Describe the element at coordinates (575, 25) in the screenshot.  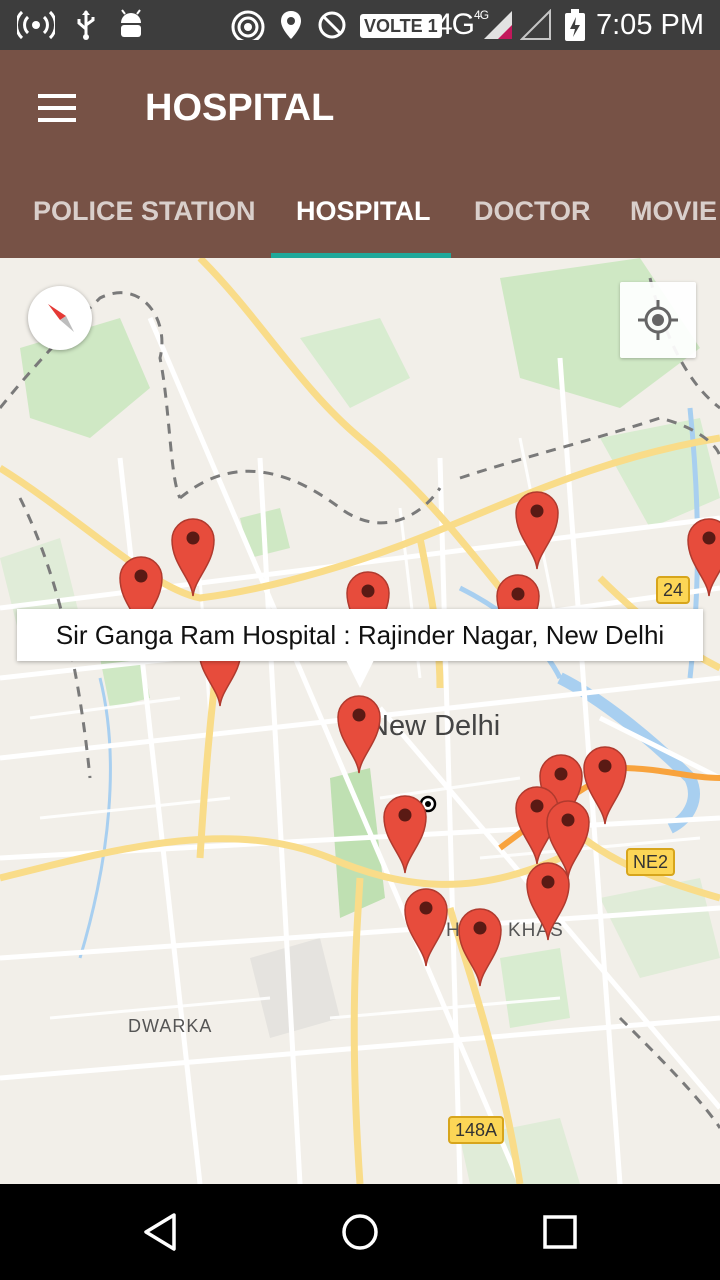
I see `battery-icon` at that location.